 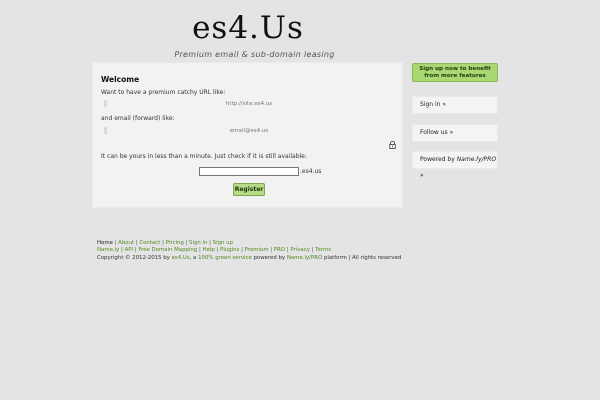 I want to click on footer-link-pricing: Pricing, so click(x=175, y=243).